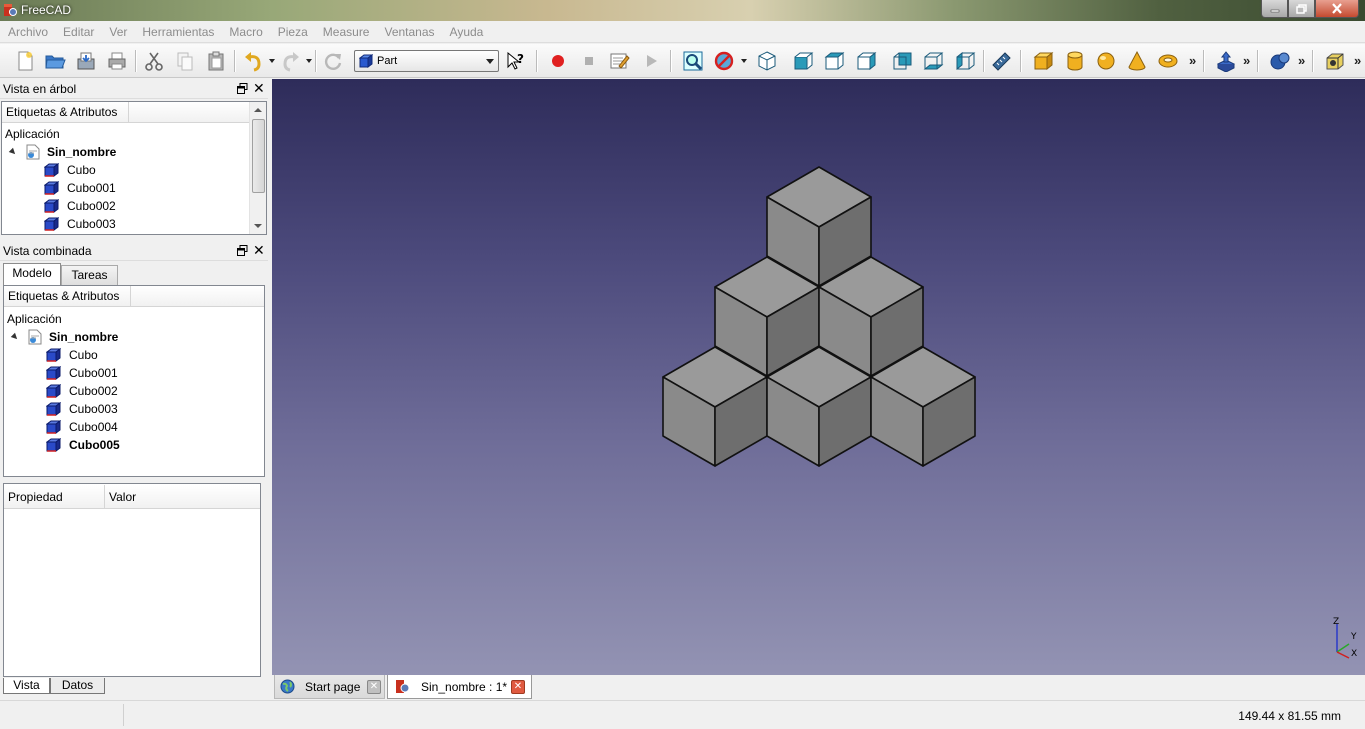 The image size is (1365, 729). Describe the element at coordinates (258, 156) in the screenshot. I see `scrollbar-thumb` at that location.